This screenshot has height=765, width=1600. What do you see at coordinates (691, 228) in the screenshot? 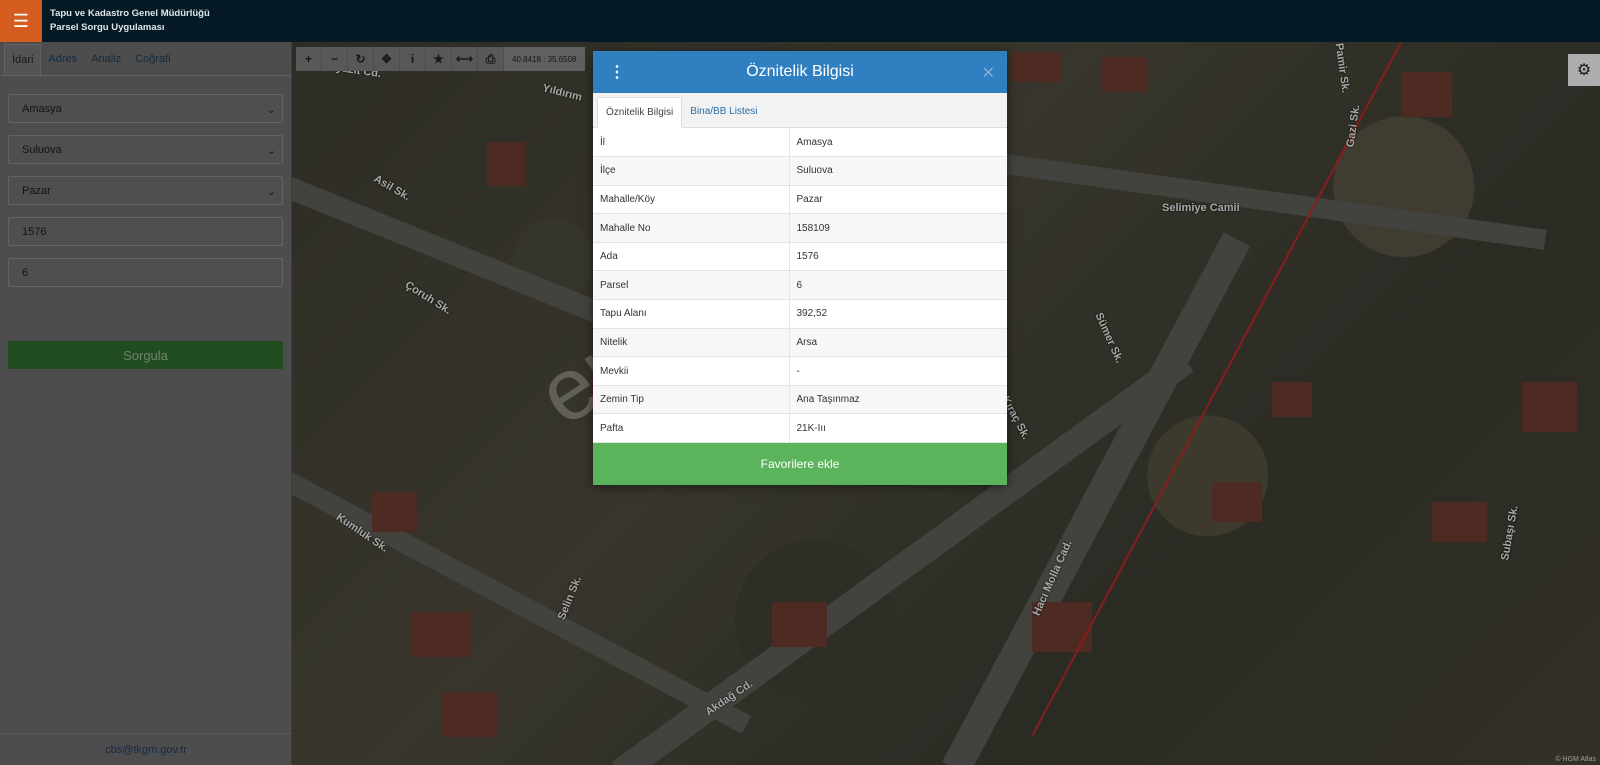
I see `attribute-key: Mahalle No` at bounding box center [691, 228].